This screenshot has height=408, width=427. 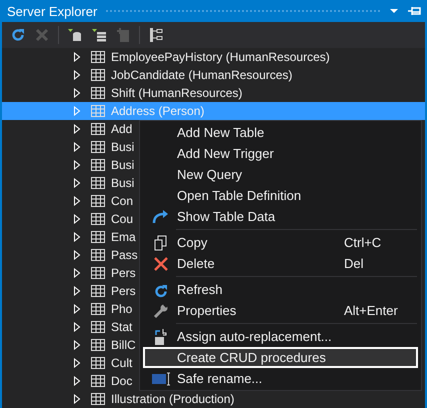 What do you see at coordinates (363, 242) in the screenshot?
I see `shortcut-text: Ctrl+C` at bounding box center [363, 242].